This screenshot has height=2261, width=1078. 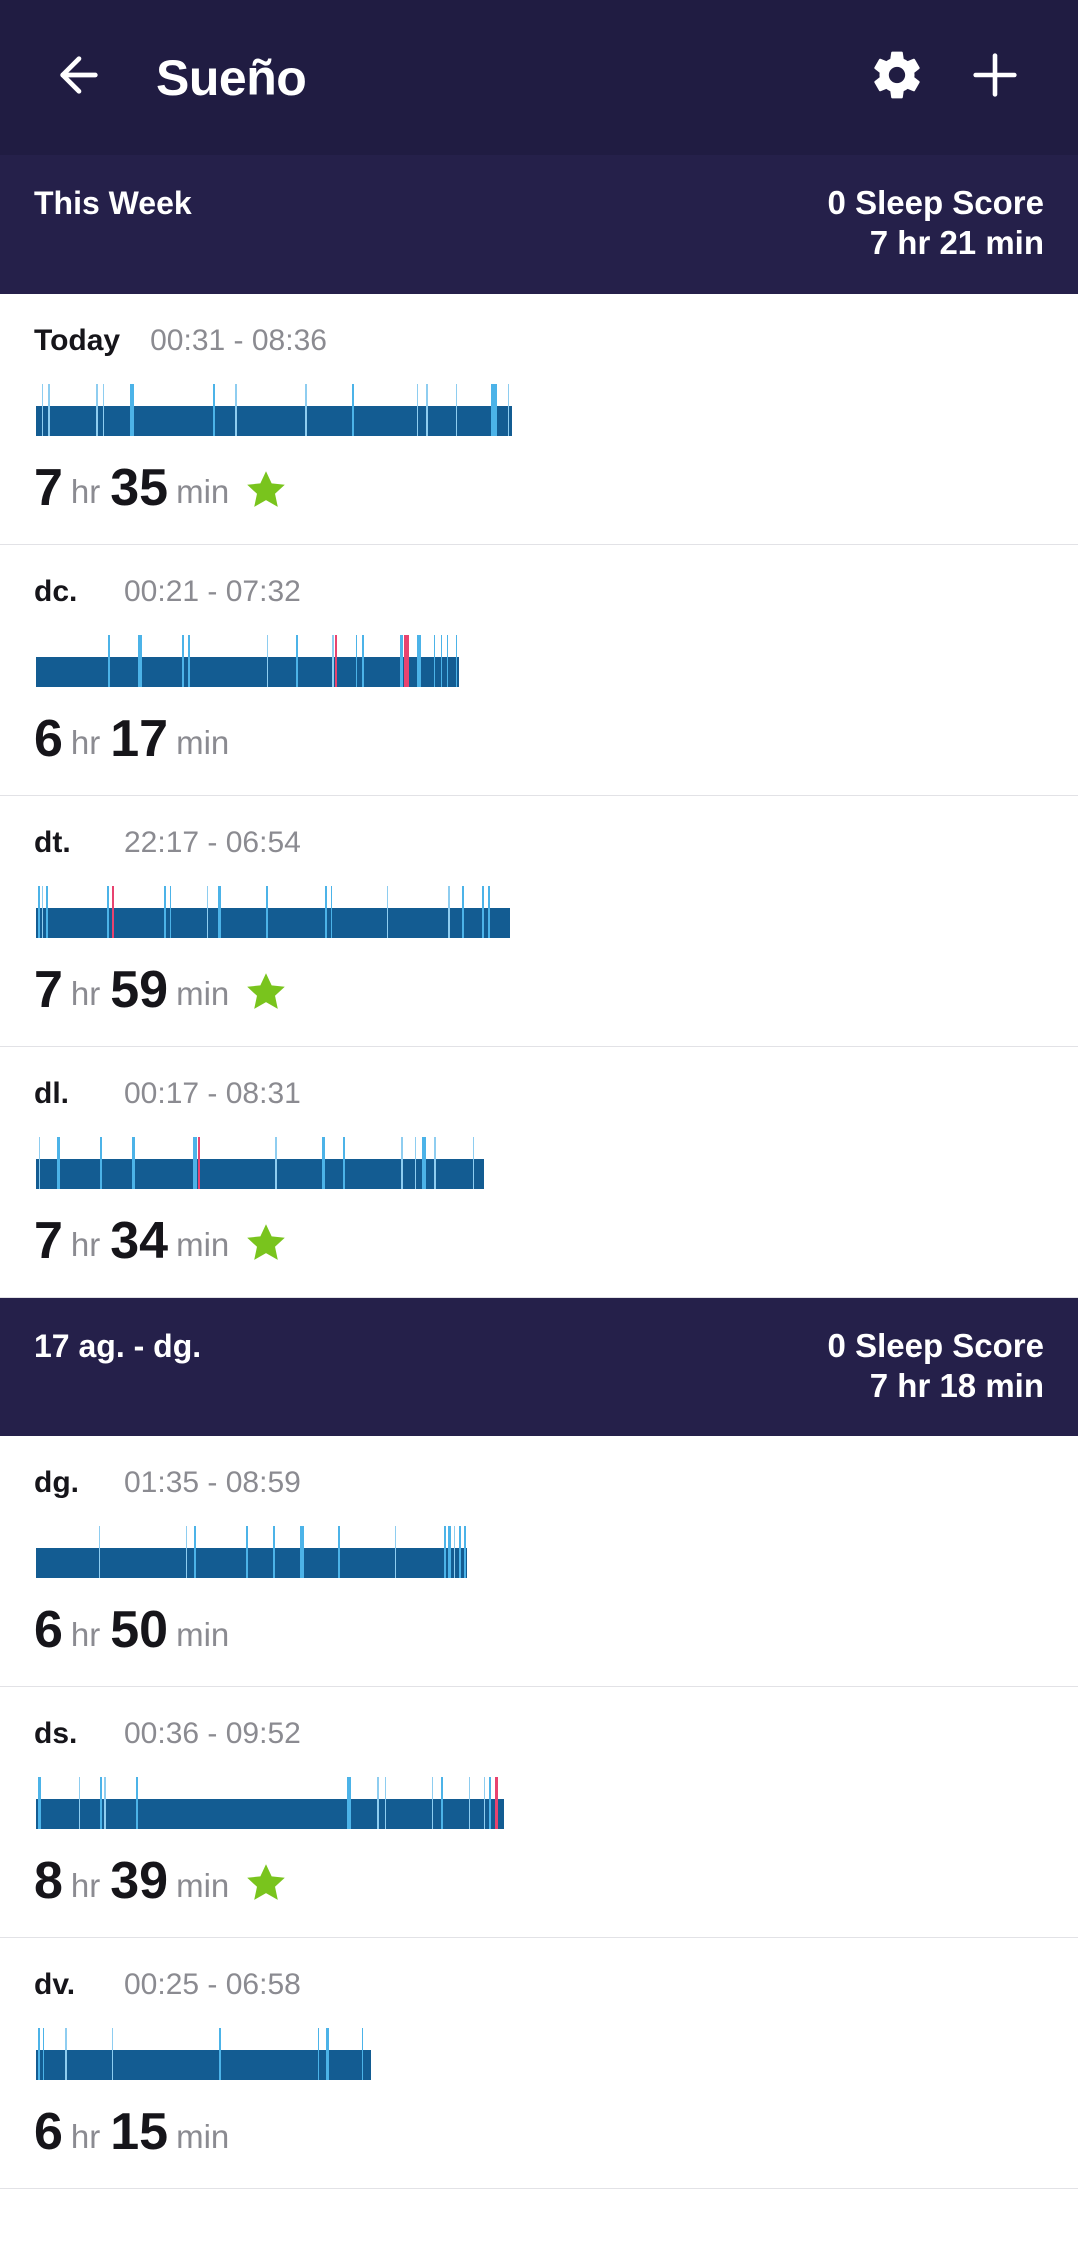 I want to click on sleep-entry-row: dv. 00:25 - 06:58 6 hr 15 min, so click(x=539, y=2063).